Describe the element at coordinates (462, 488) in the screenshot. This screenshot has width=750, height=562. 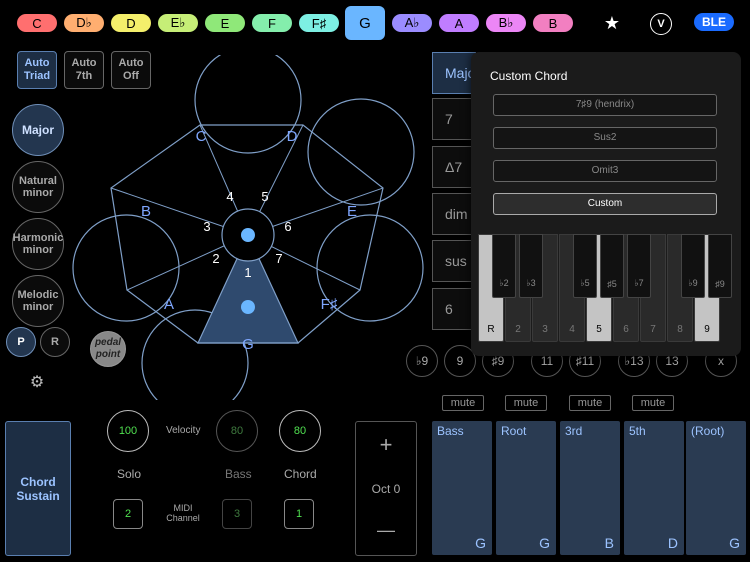
I see `pad-bass: Bass G` at that location.